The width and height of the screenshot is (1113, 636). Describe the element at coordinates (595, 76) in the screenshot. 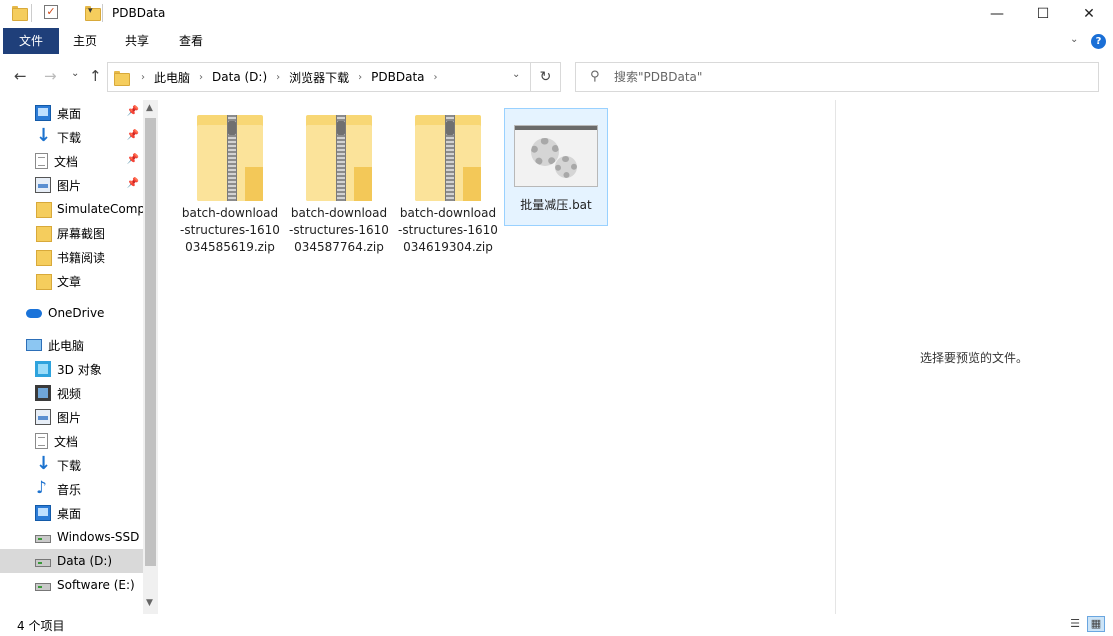

I see `search-icon: ⚲` at that location.